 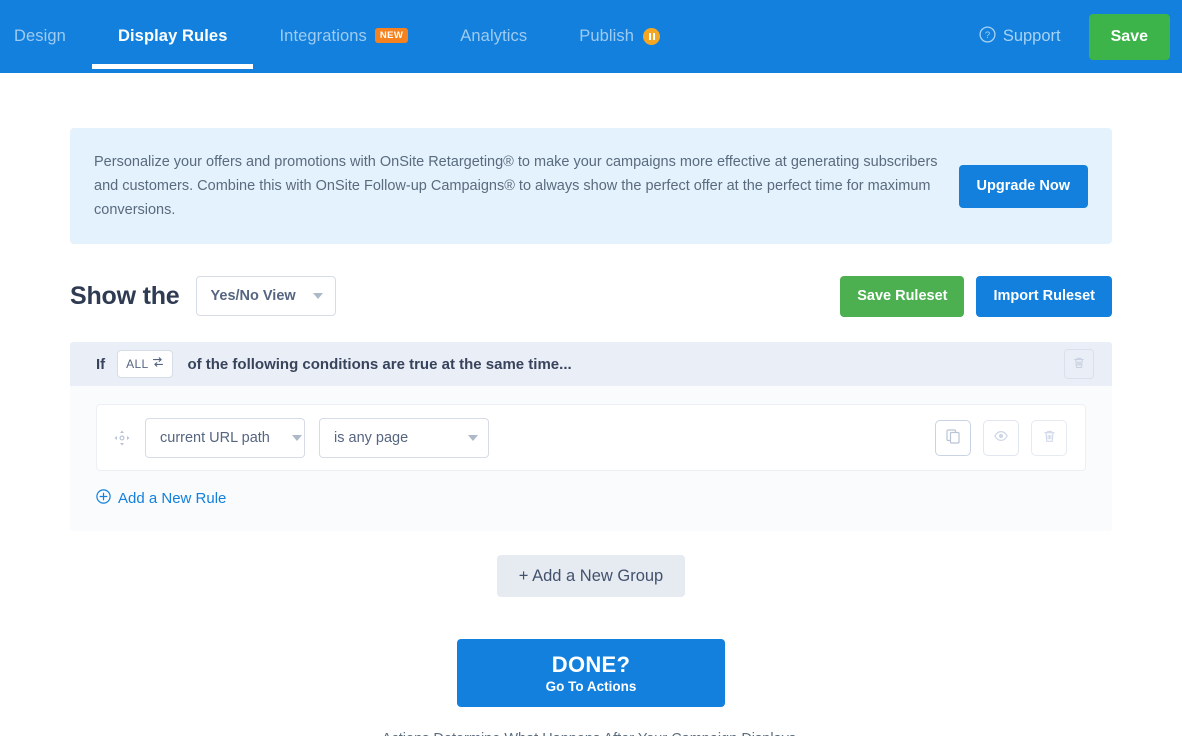 What do you see at coordinates (107, 498) in the screenshot?
I see `plus-circle-icon` at bounding box center [107, 498].